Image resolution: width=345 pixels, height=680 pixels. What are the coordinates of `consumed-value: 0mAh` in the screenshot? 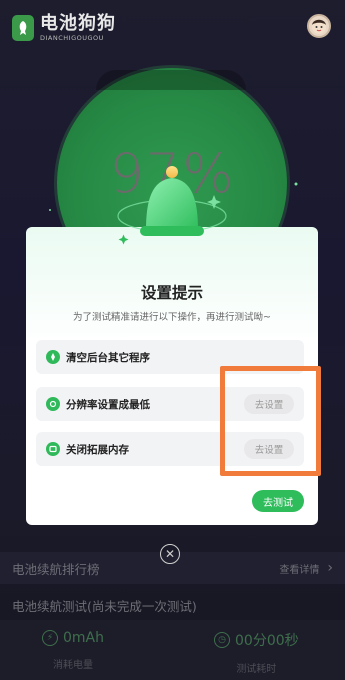 It's located at (83, 638).